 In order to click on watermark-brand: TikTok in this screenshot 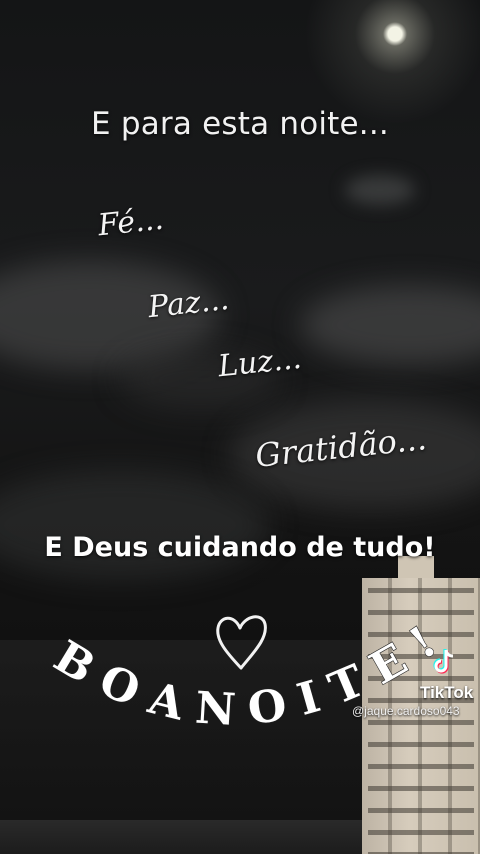, I will do `click(447, 692)`.